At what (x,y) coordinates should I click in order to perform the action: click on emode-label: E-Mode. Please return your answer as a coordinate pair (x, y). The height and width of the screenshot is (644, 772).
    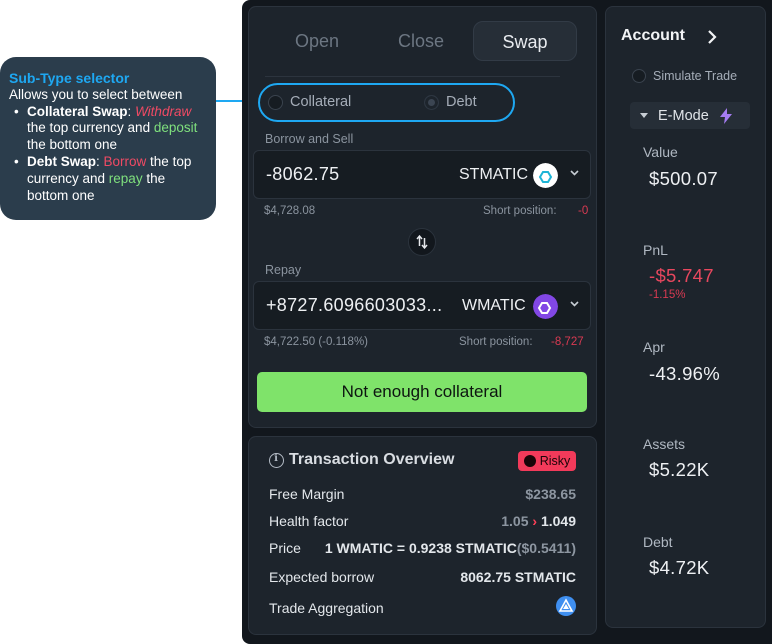
    Looking at the image, I should click on (683, 115).